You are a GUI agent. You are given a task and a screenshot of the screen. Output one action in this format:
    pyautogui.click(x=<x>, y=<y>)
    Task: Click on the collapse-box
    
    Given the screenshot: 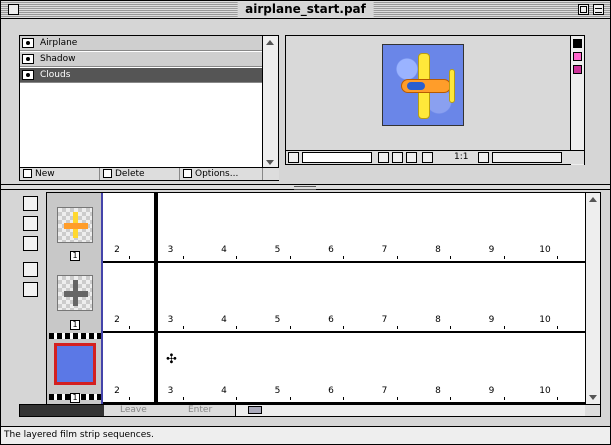 What is the action you would take?
    pyautogui.click(x=598, y=9)
    